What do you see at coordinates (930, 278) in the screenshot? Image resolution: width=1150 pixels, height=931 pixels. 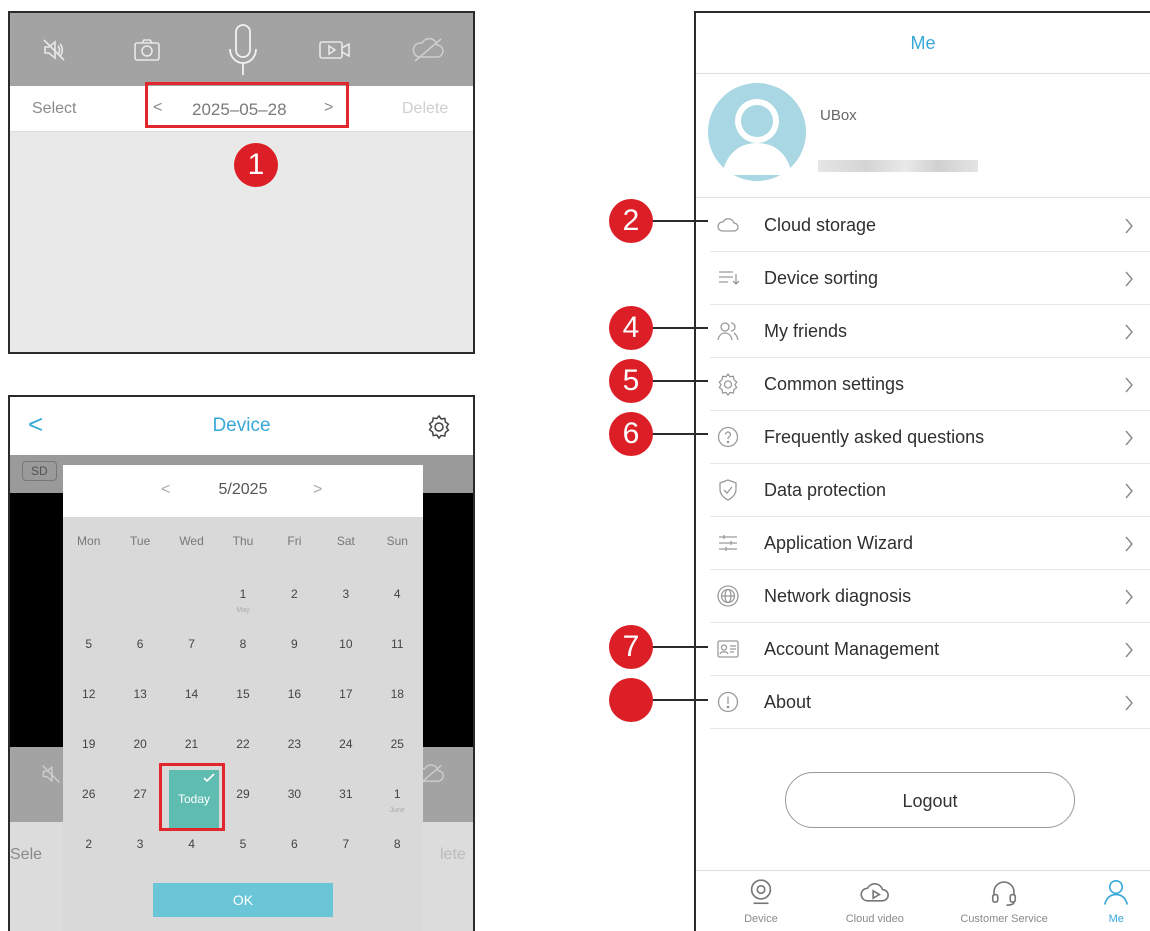 I see `menu-item-device-sorting: Device sorting` at bounding box center [930, 278].